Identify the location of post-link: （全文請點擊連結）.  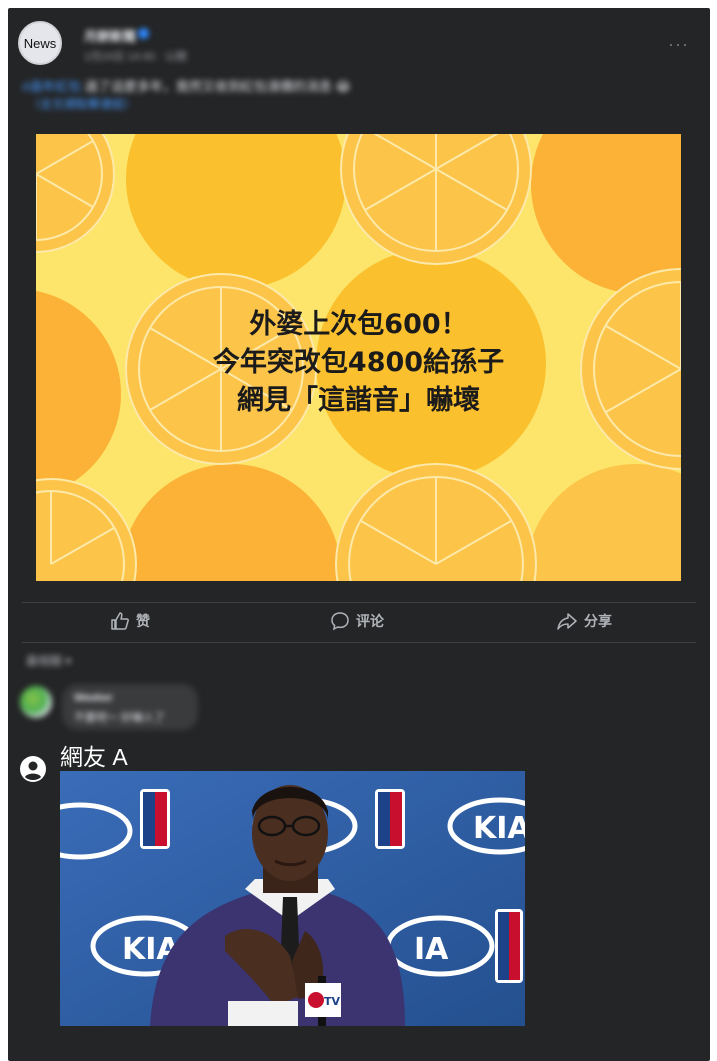
(82, 103).